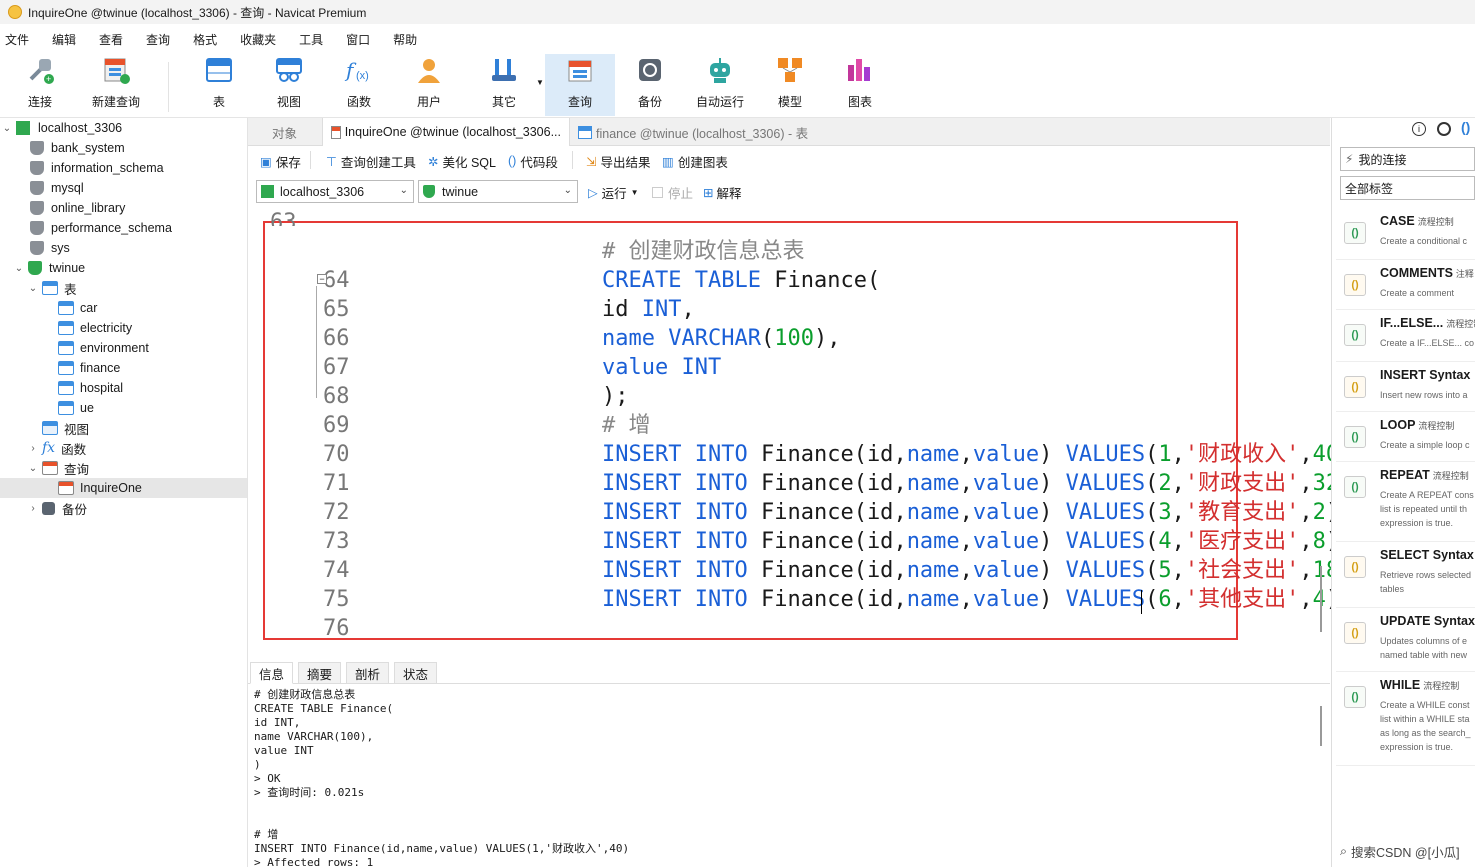  What do you see at coordinates (369, 161) in the screenshot?
I see `query-builder-button: ⊤ 查询创建工具` at bounding box center [369, 161].